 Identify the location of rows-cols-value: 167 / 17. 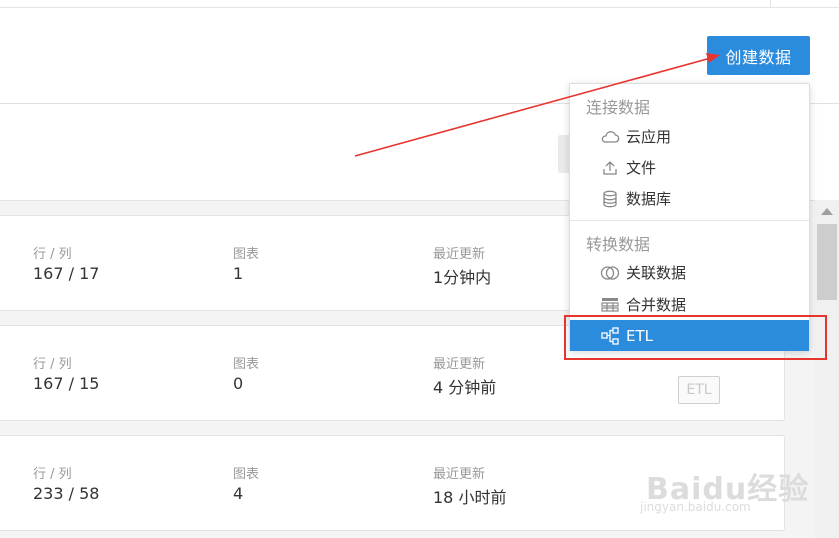
(66, 273).